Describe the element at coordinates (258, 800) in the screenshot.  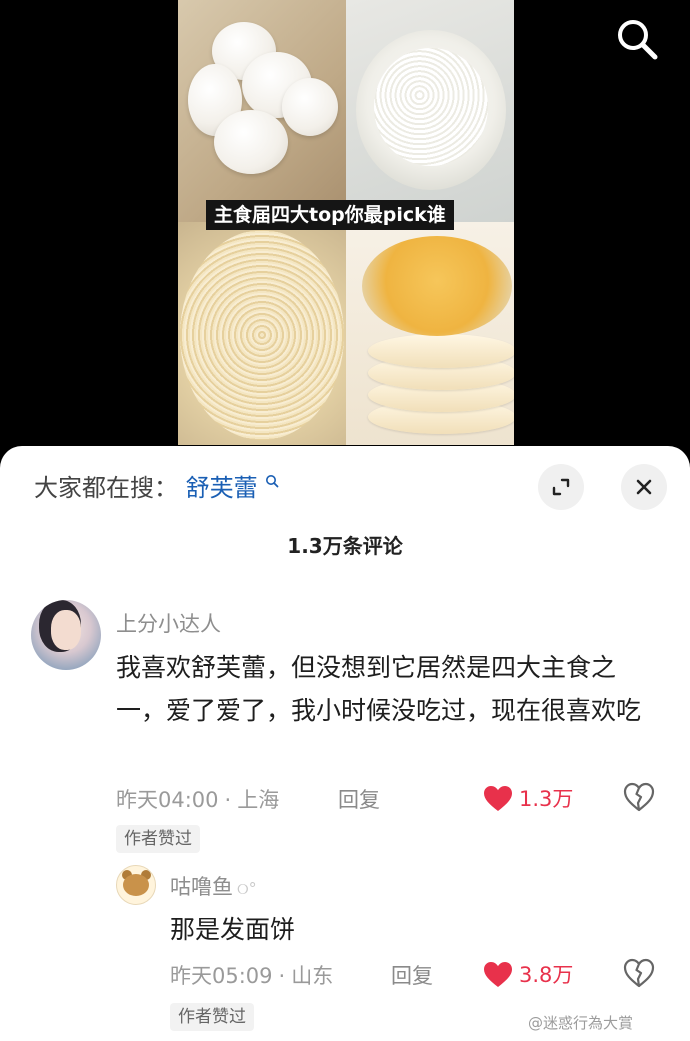
I see `comment-location: 上海` at that location.